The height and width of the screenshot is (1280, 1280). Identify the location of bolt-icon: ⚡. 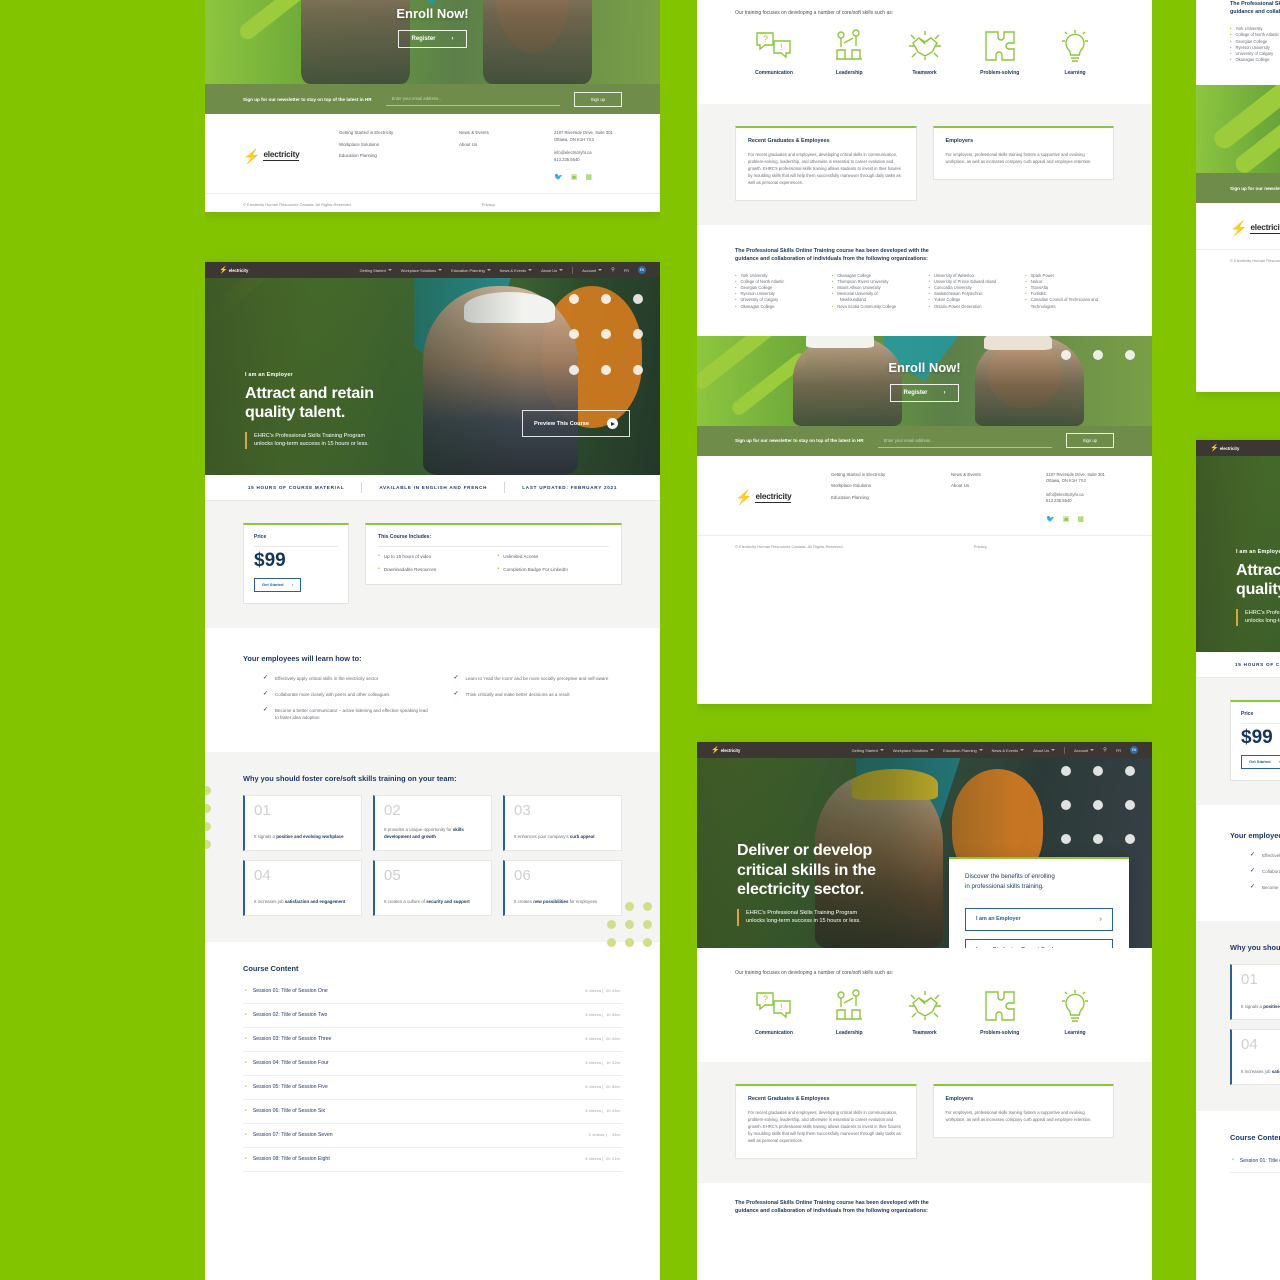
(1239, 228).